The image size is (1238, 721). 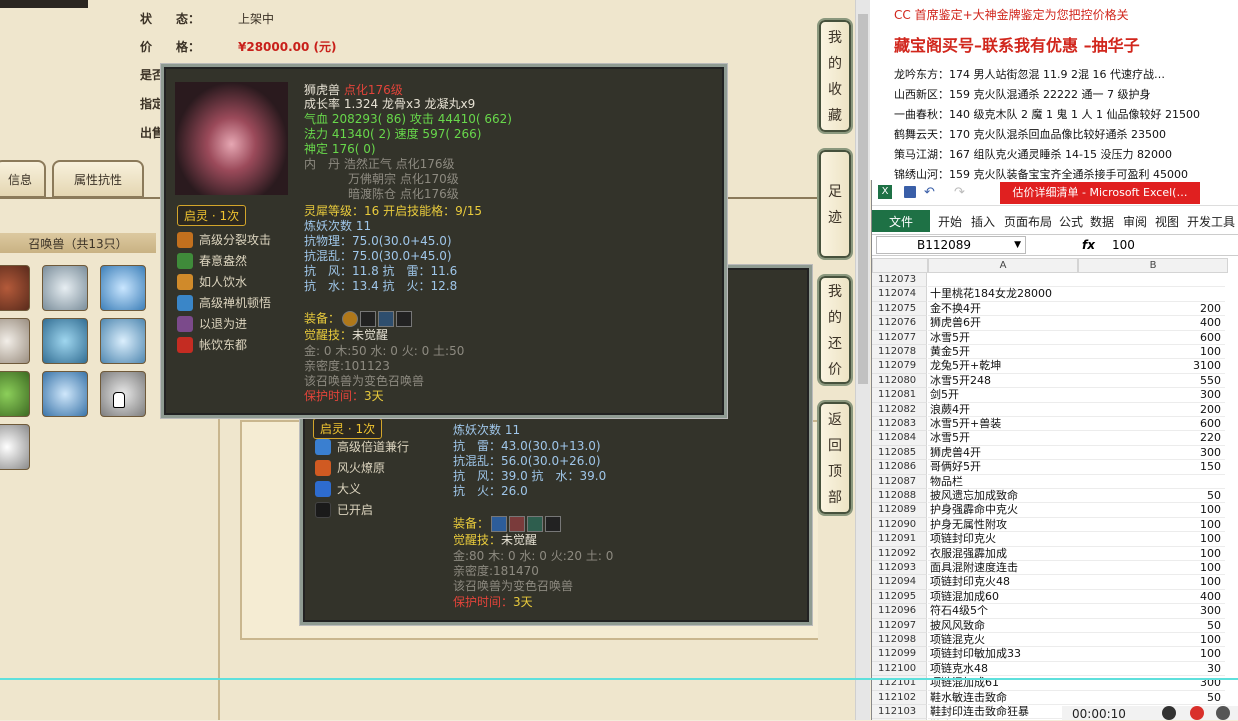 I want to click on column-header-b: B, so click(x=1153, y=265).